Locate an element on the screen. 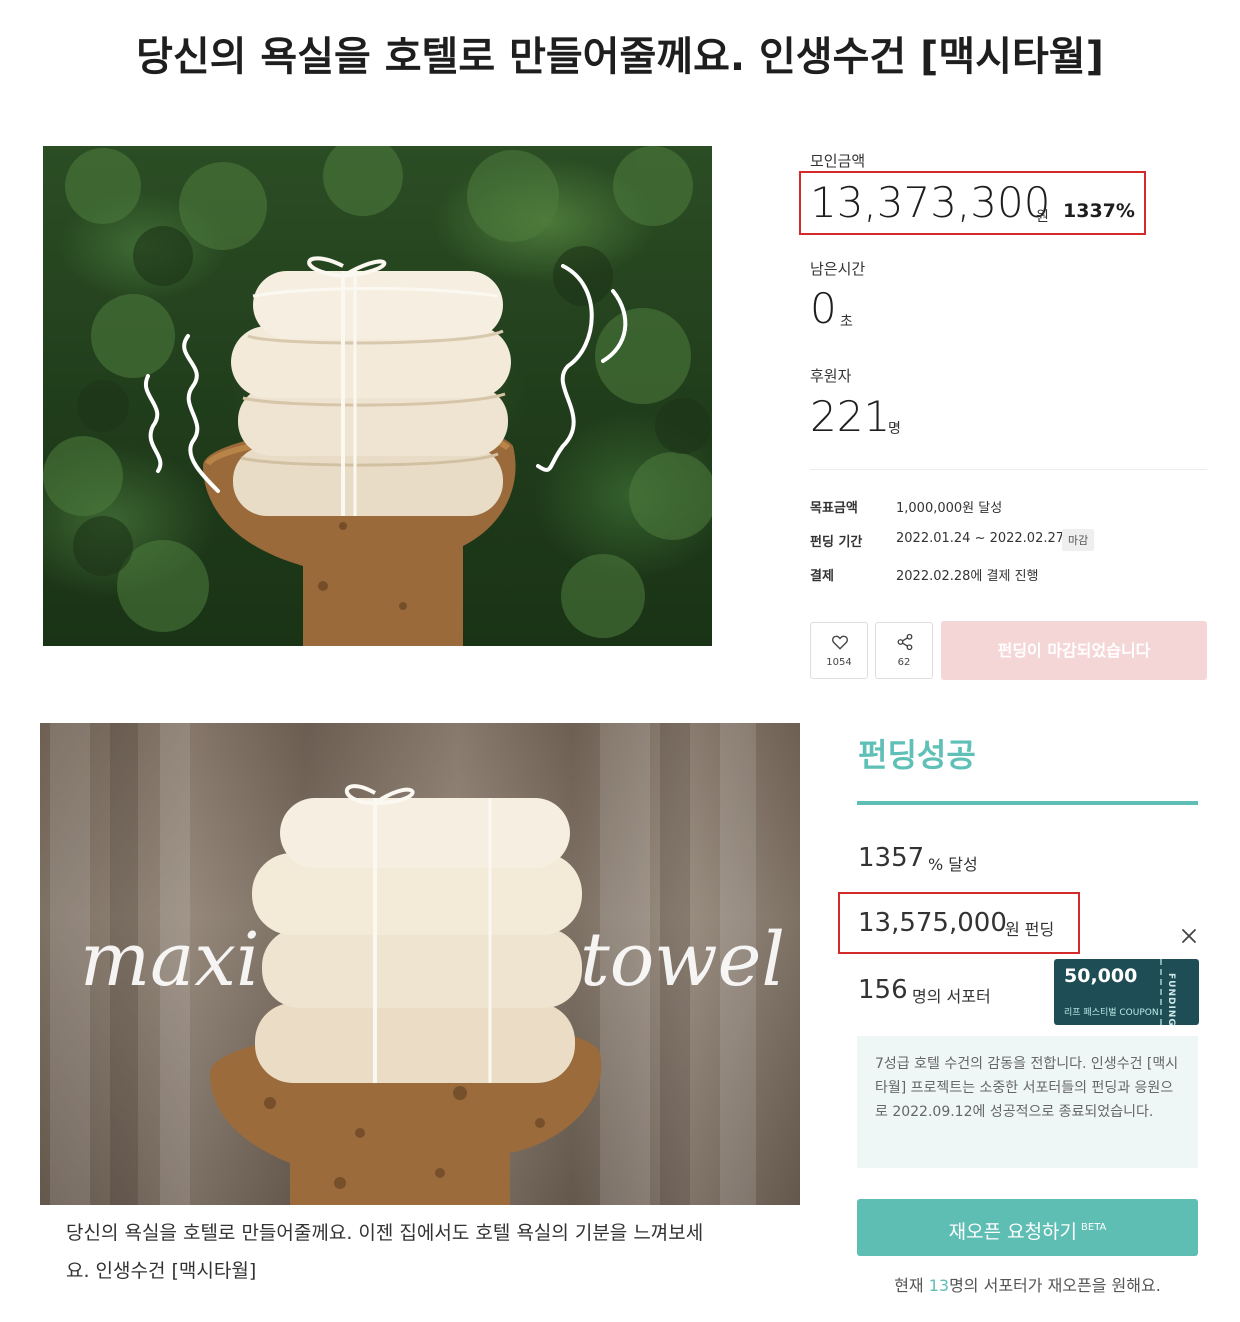 The image size is (1240, 1322). supporters-unit: 명 is located at coordinates (894, 429).